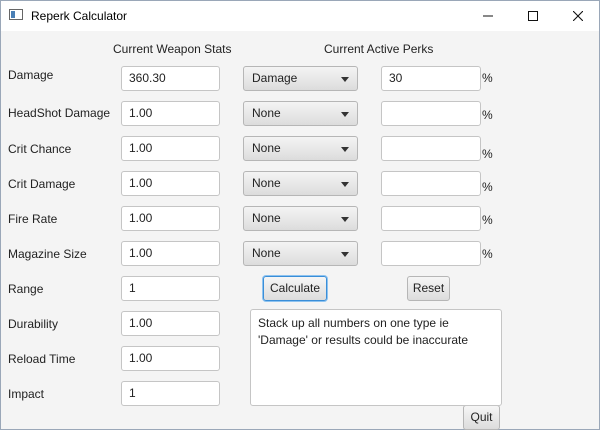 This screenshot has height=432, width=602. What do you see at coordinates (170, 323) in the screenshot?
I see `durability-field: 1.00` at bounding box center [170, 323].